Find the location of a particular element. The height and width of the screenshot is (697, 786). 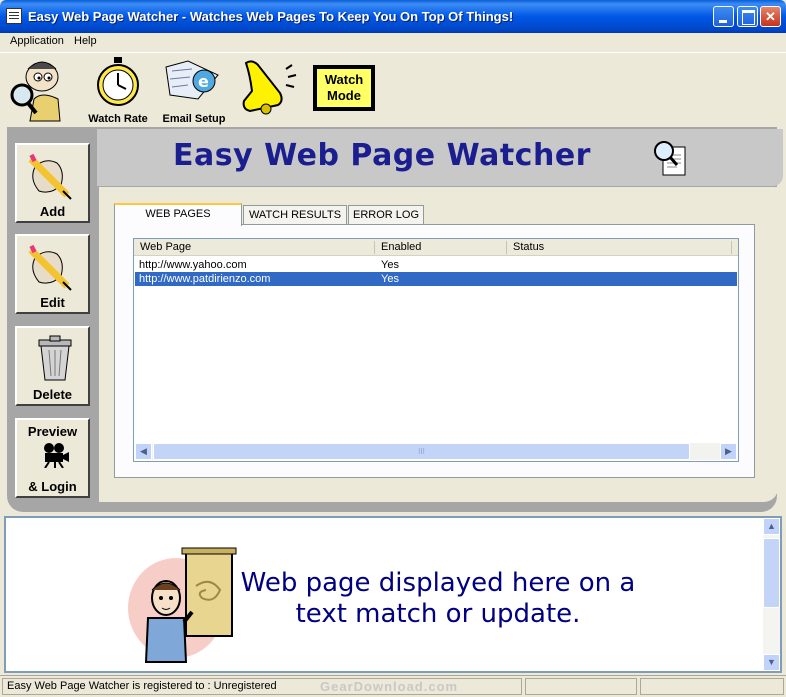

table-row: http://www.patdirienzo.com Yes is located at coordinates (436, 279).